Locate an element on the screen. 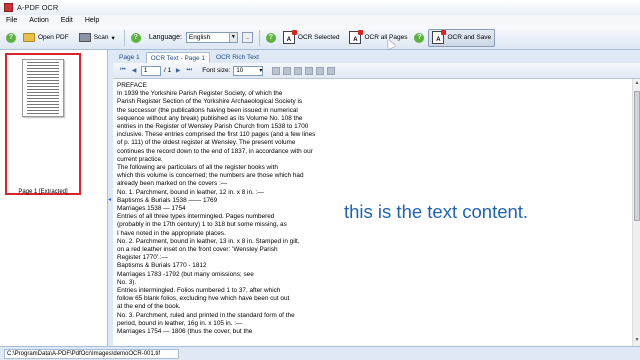 This screenshot has height=360, width=640. collapse-arrow-icon: ◂ is located at coordinates (109, 199).